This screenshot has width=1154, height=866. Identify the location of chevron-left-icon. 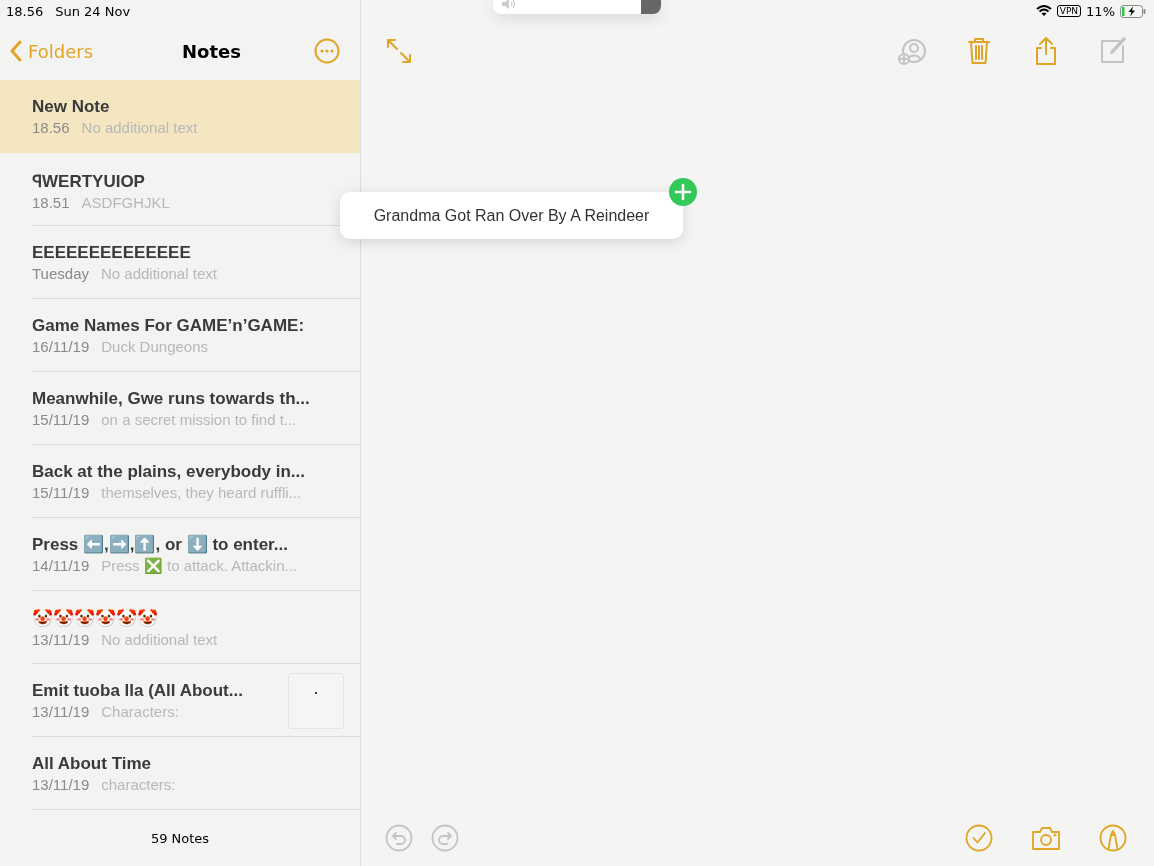
(16, 51).